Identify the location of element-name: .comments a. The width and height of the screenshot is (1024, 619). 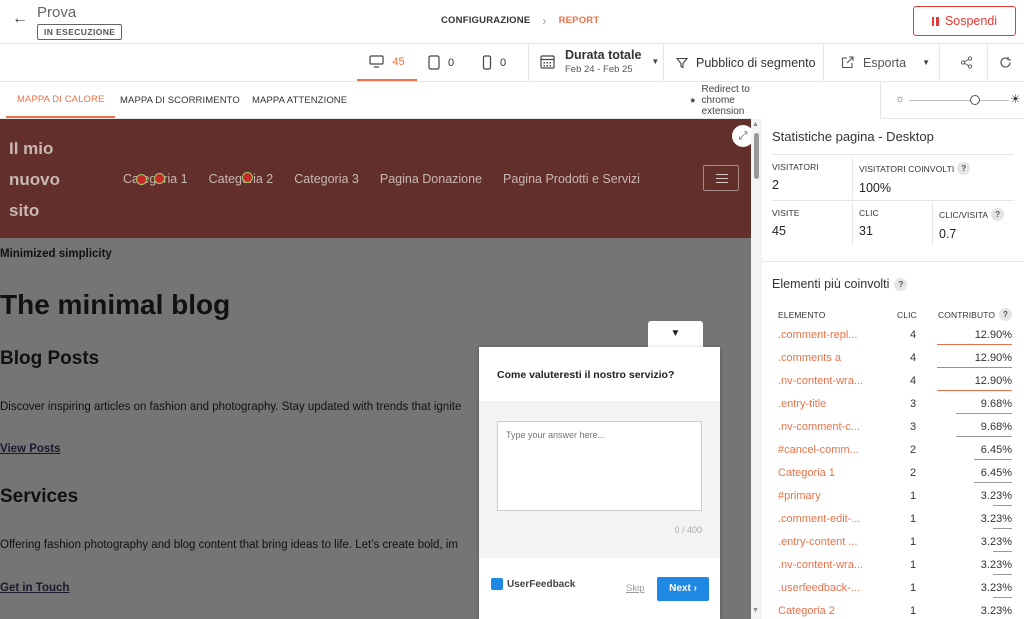
(809, 358).